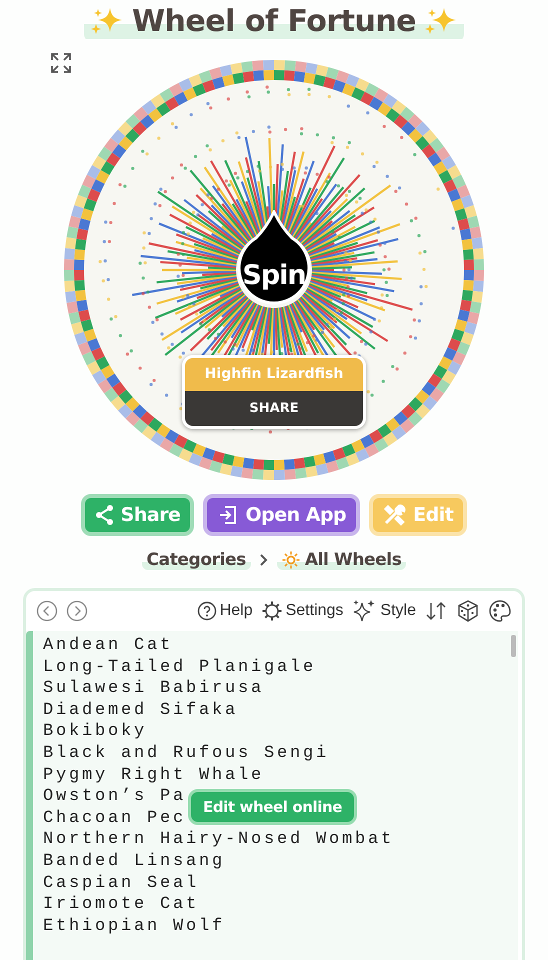 The width and height of the screenshot is (548, 960). Describe the element at coordinates (108, 646) in the screenshot. I see `entry-line: Andean Cat` at that location.